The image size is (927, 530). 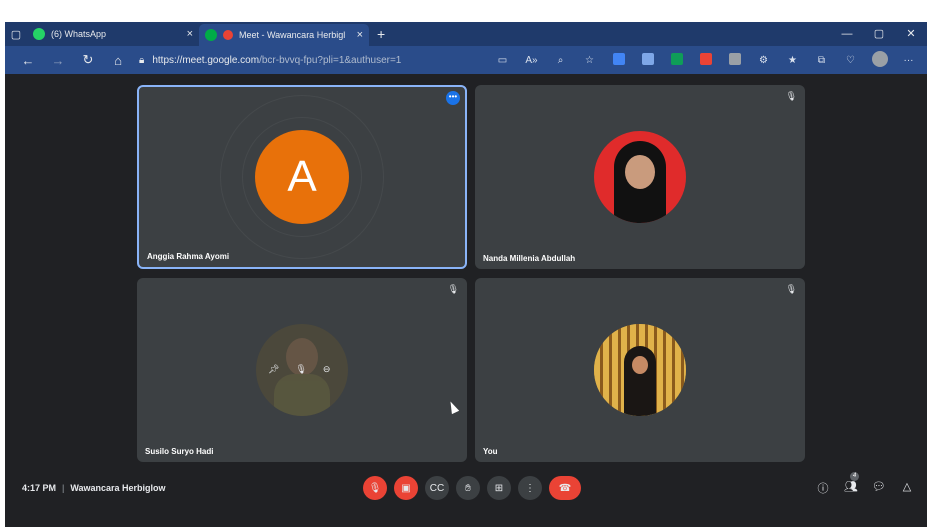 What do you see at coordinates (792, 60) in the screenshot?
I see `favorites-bar-icon: ★` at bounding box center [792, 60].